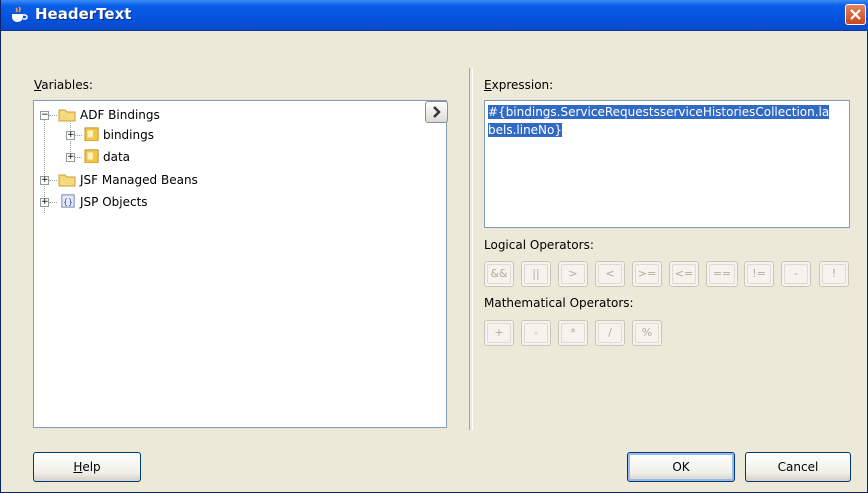 This screenshot has height=493, width=868. What do you see at coordinates (519, 85) in the screenshot?
I see `expression-label: Expression:` at bounding box center [519, 85].